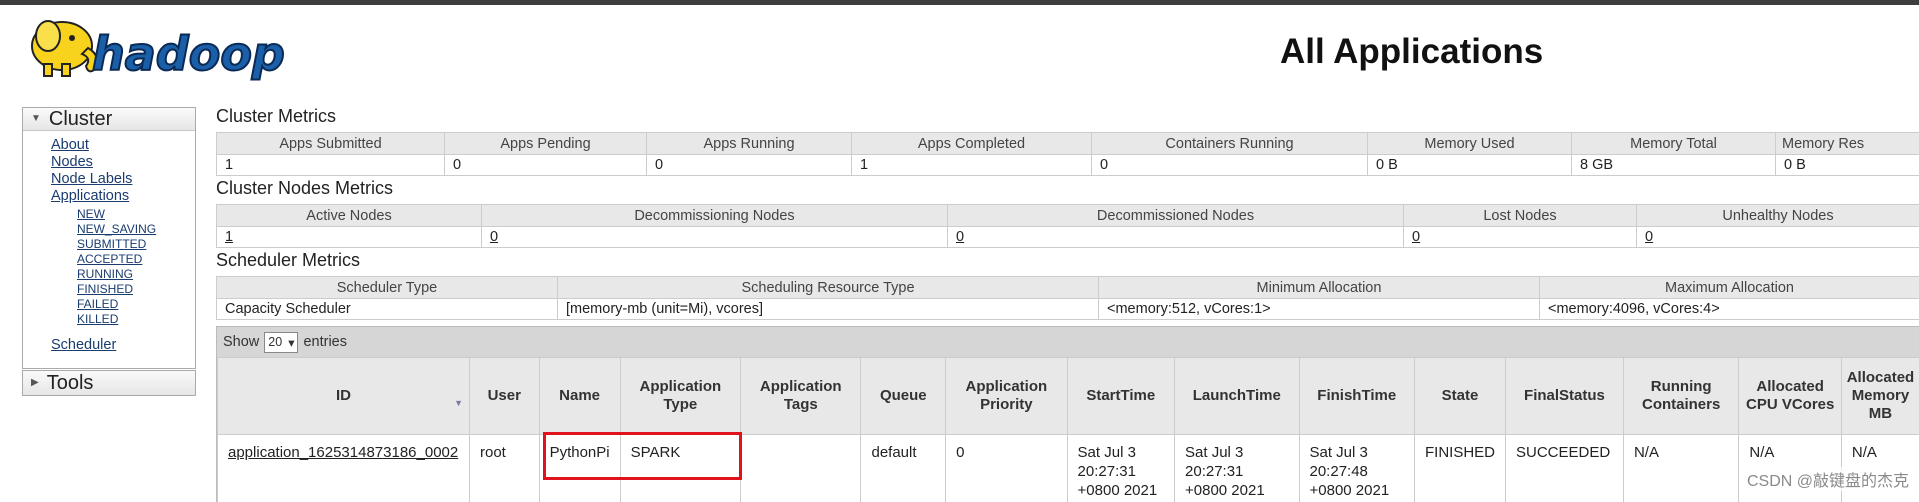 Image resolution: width=1919 pixels, height=502 pixels. What do you see at coordinates (35, 383) in the screenshot?
I see `expand-triangle-icon: ▶` at bounding box center [35, 383].